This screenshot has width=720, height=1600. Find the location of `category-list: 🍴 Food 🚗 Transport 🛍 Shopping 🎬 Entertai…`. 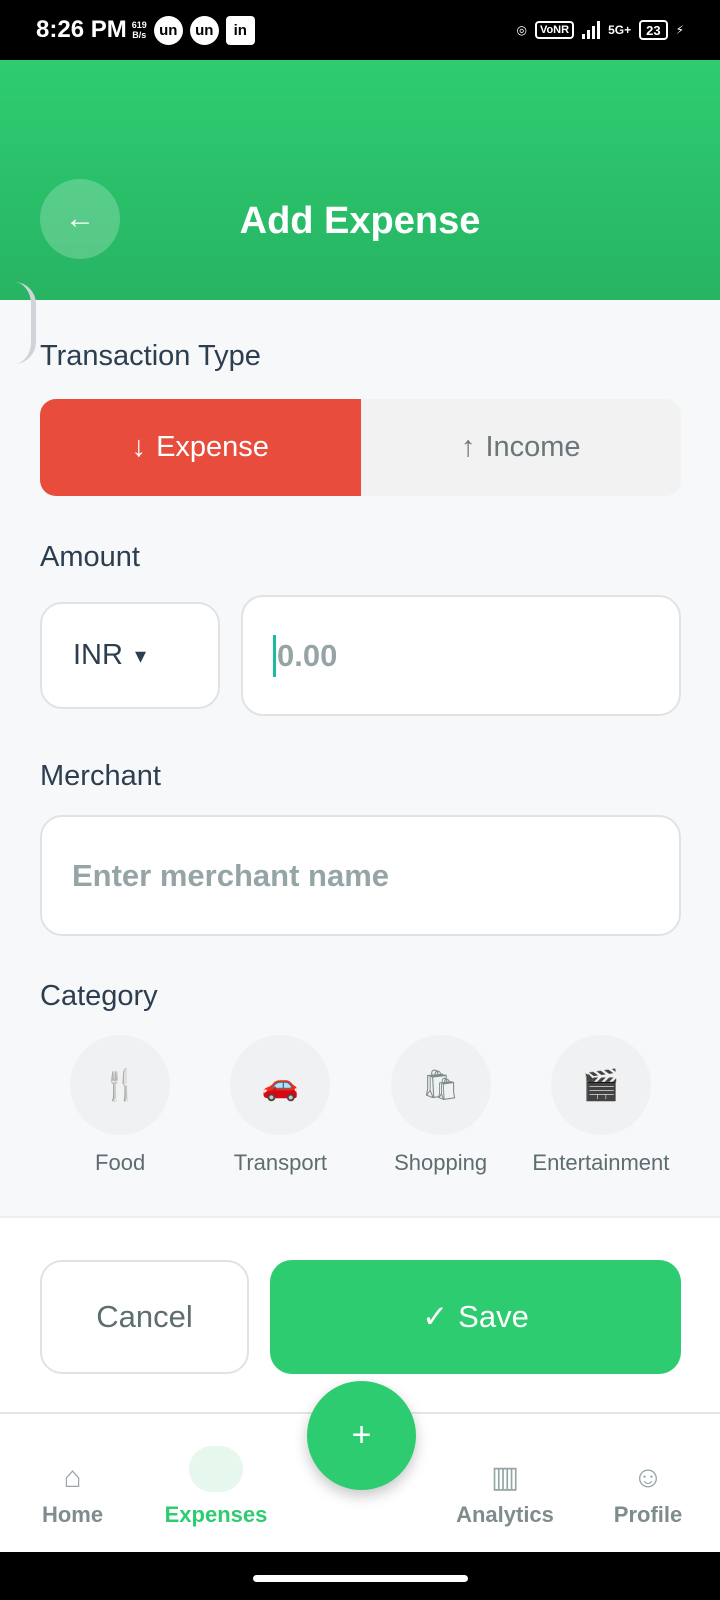

category-list: 🍴 Food 🚗 Transport 🛍 Shopping 🎬 Entertai… is located at coordinates (360, 1125).